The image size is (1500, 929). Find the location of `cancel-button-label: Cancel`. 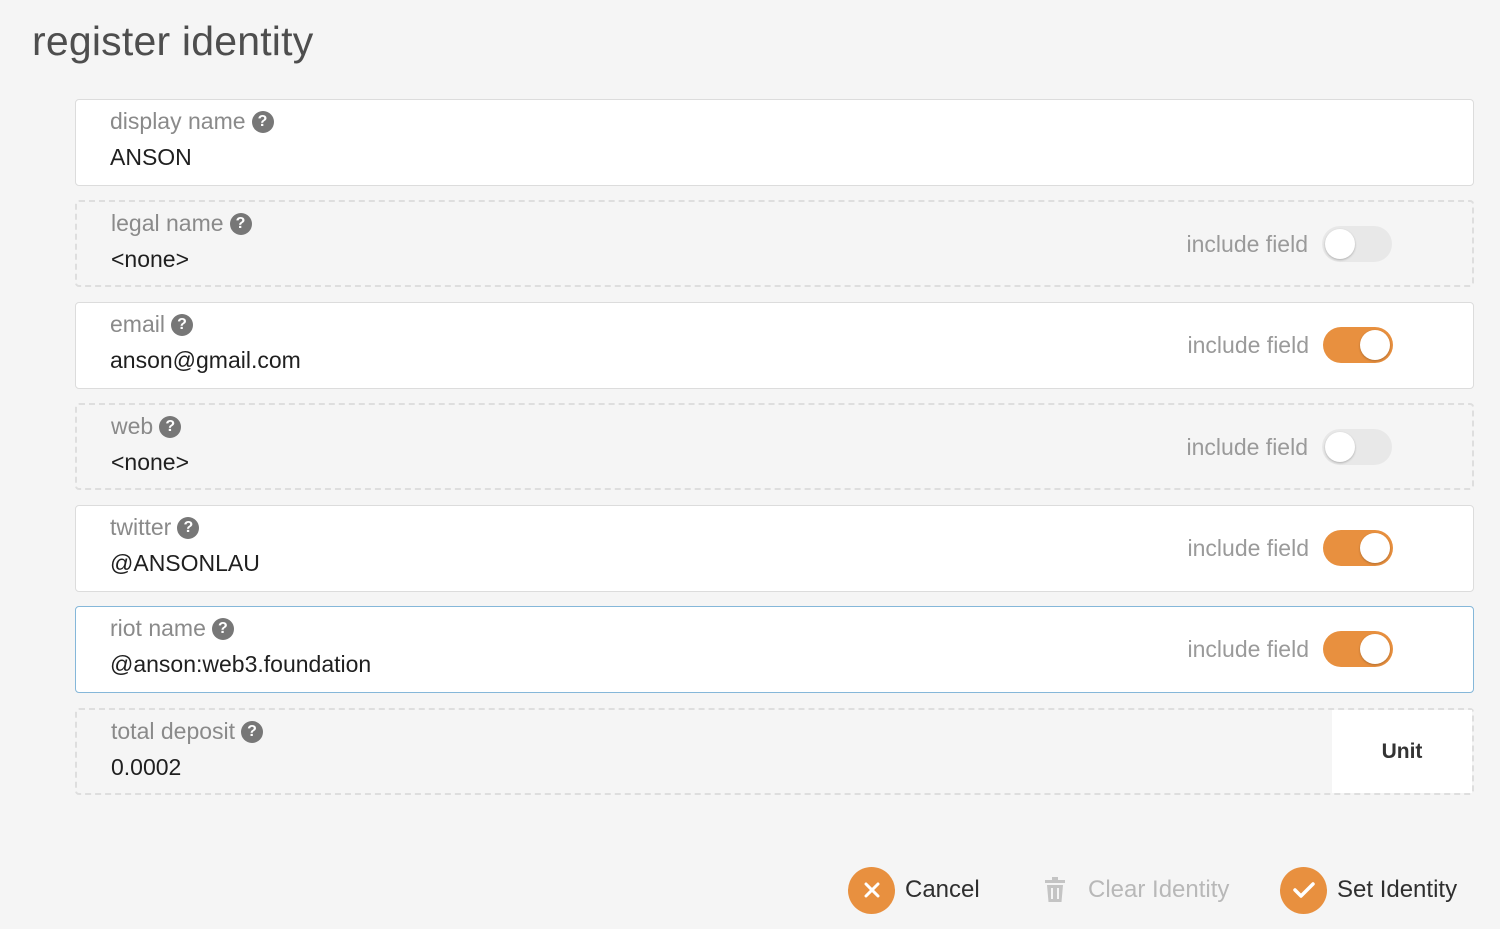

cancel-button-label: Cancel is located at coordinates (942, 889).